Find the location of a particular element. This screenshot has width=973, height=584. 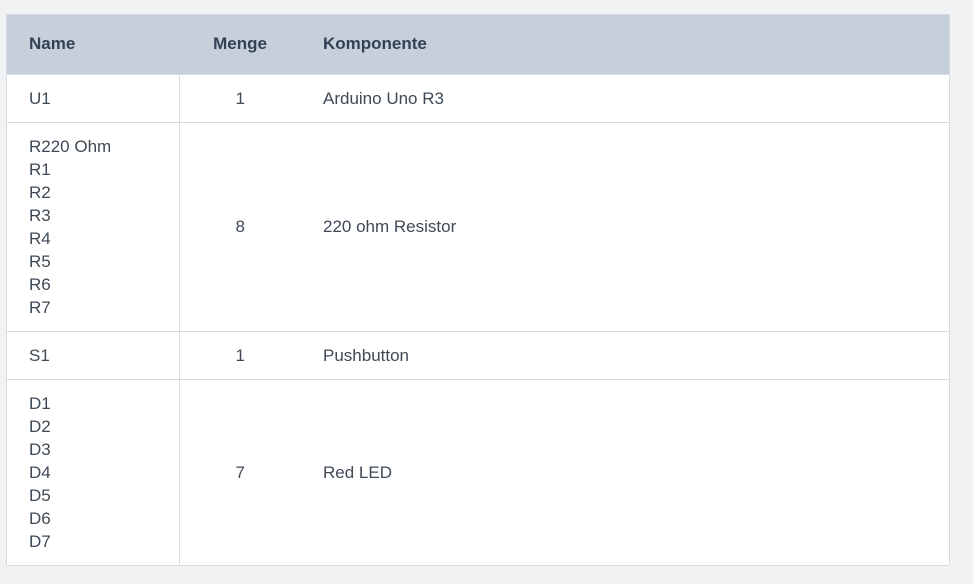

component-designator: S1 is located at coordinates (39, 355).